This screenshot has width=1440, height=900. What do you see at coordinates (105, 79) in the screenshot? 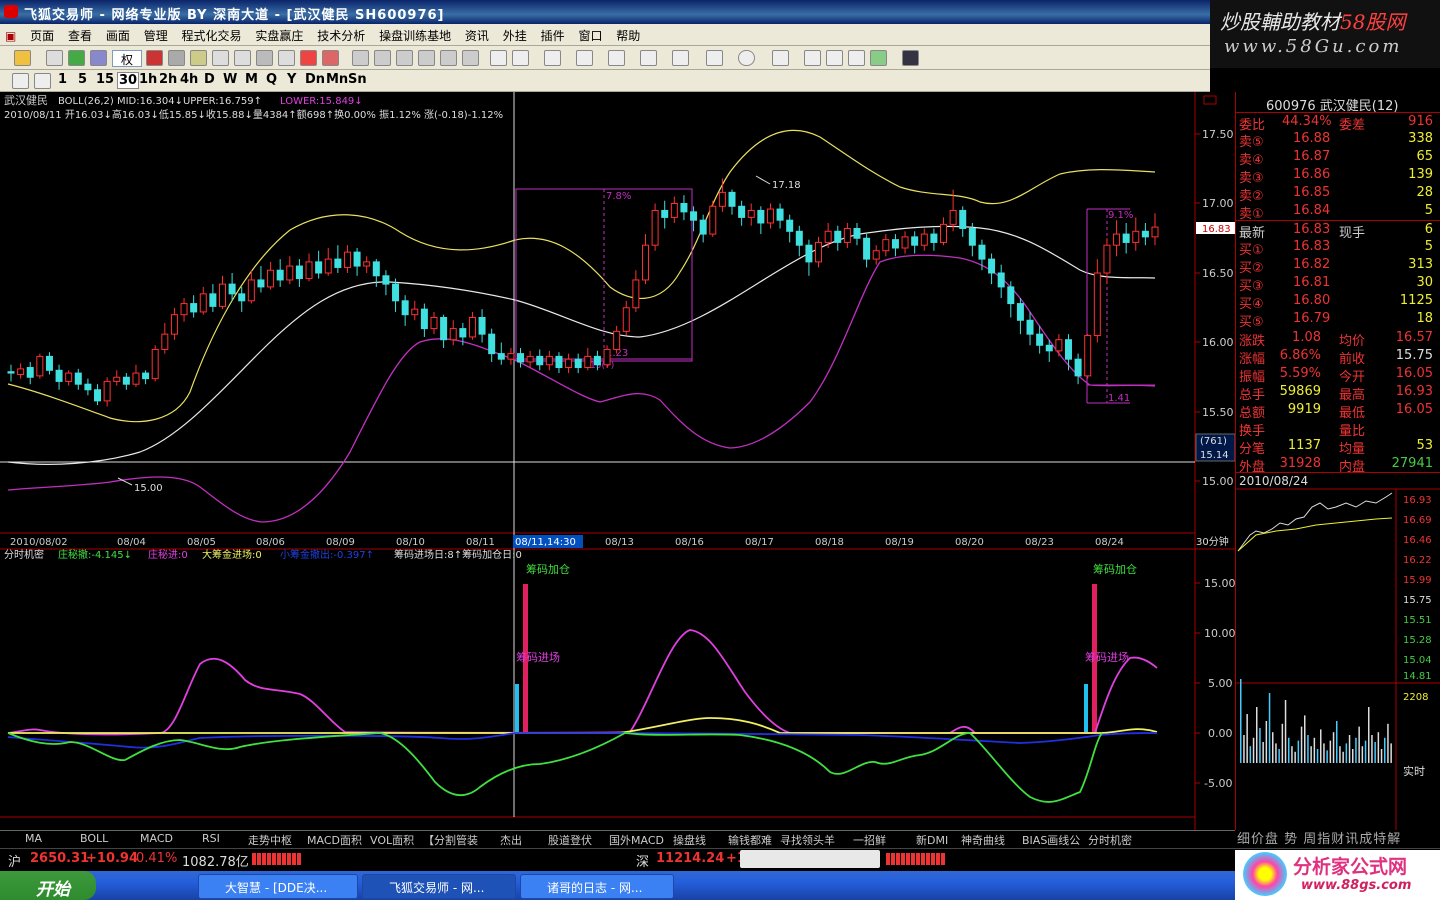
I see `period-15: 15` at bounding box center [105, 79].